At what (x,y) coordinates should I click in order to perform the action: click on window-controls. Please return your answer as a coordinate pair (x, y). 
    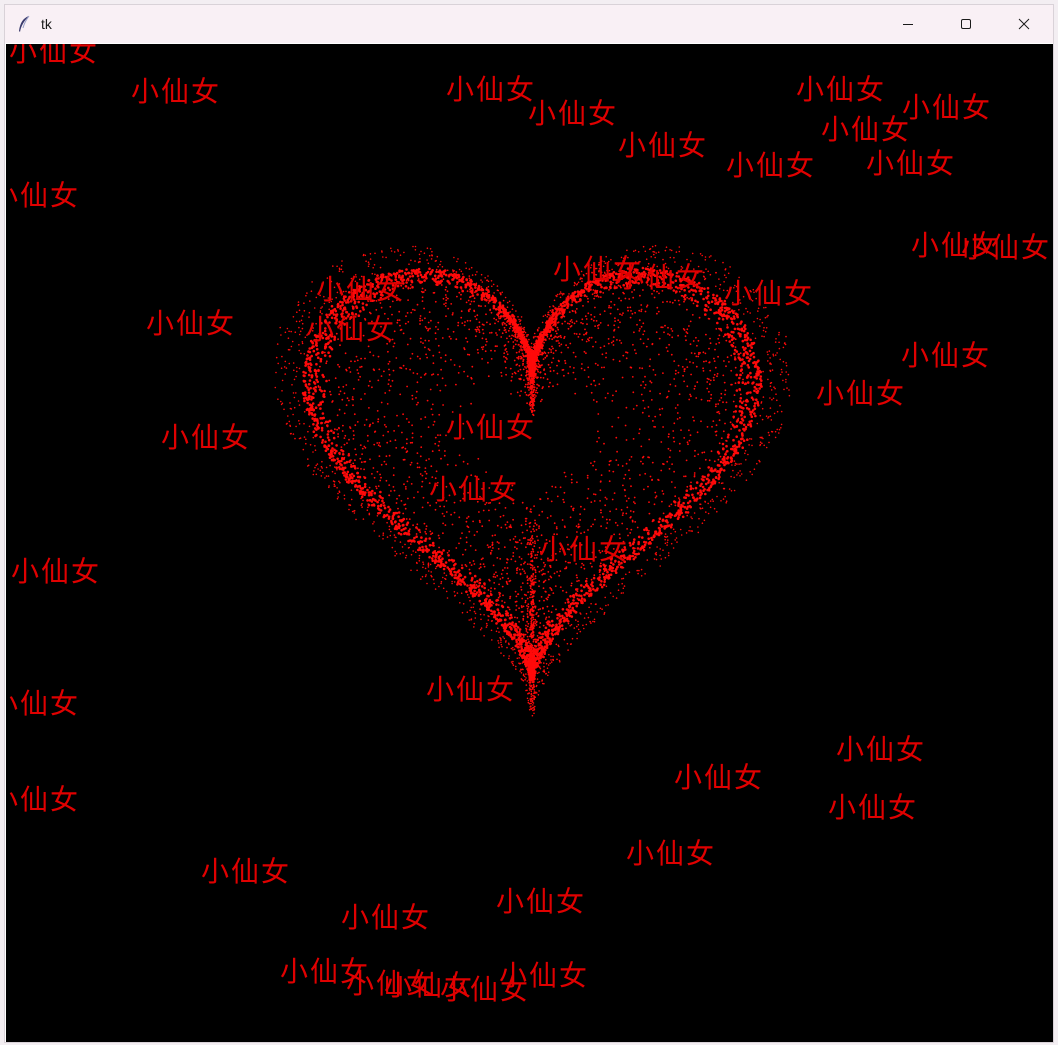
    Looking at the image, I should click on (966, 24).